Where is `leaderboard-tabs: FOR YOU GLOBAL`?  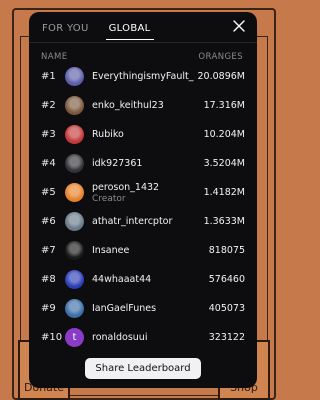 leaderboard-tabs: FOR YOU GLOBAL is located at coordinates (143, 29).